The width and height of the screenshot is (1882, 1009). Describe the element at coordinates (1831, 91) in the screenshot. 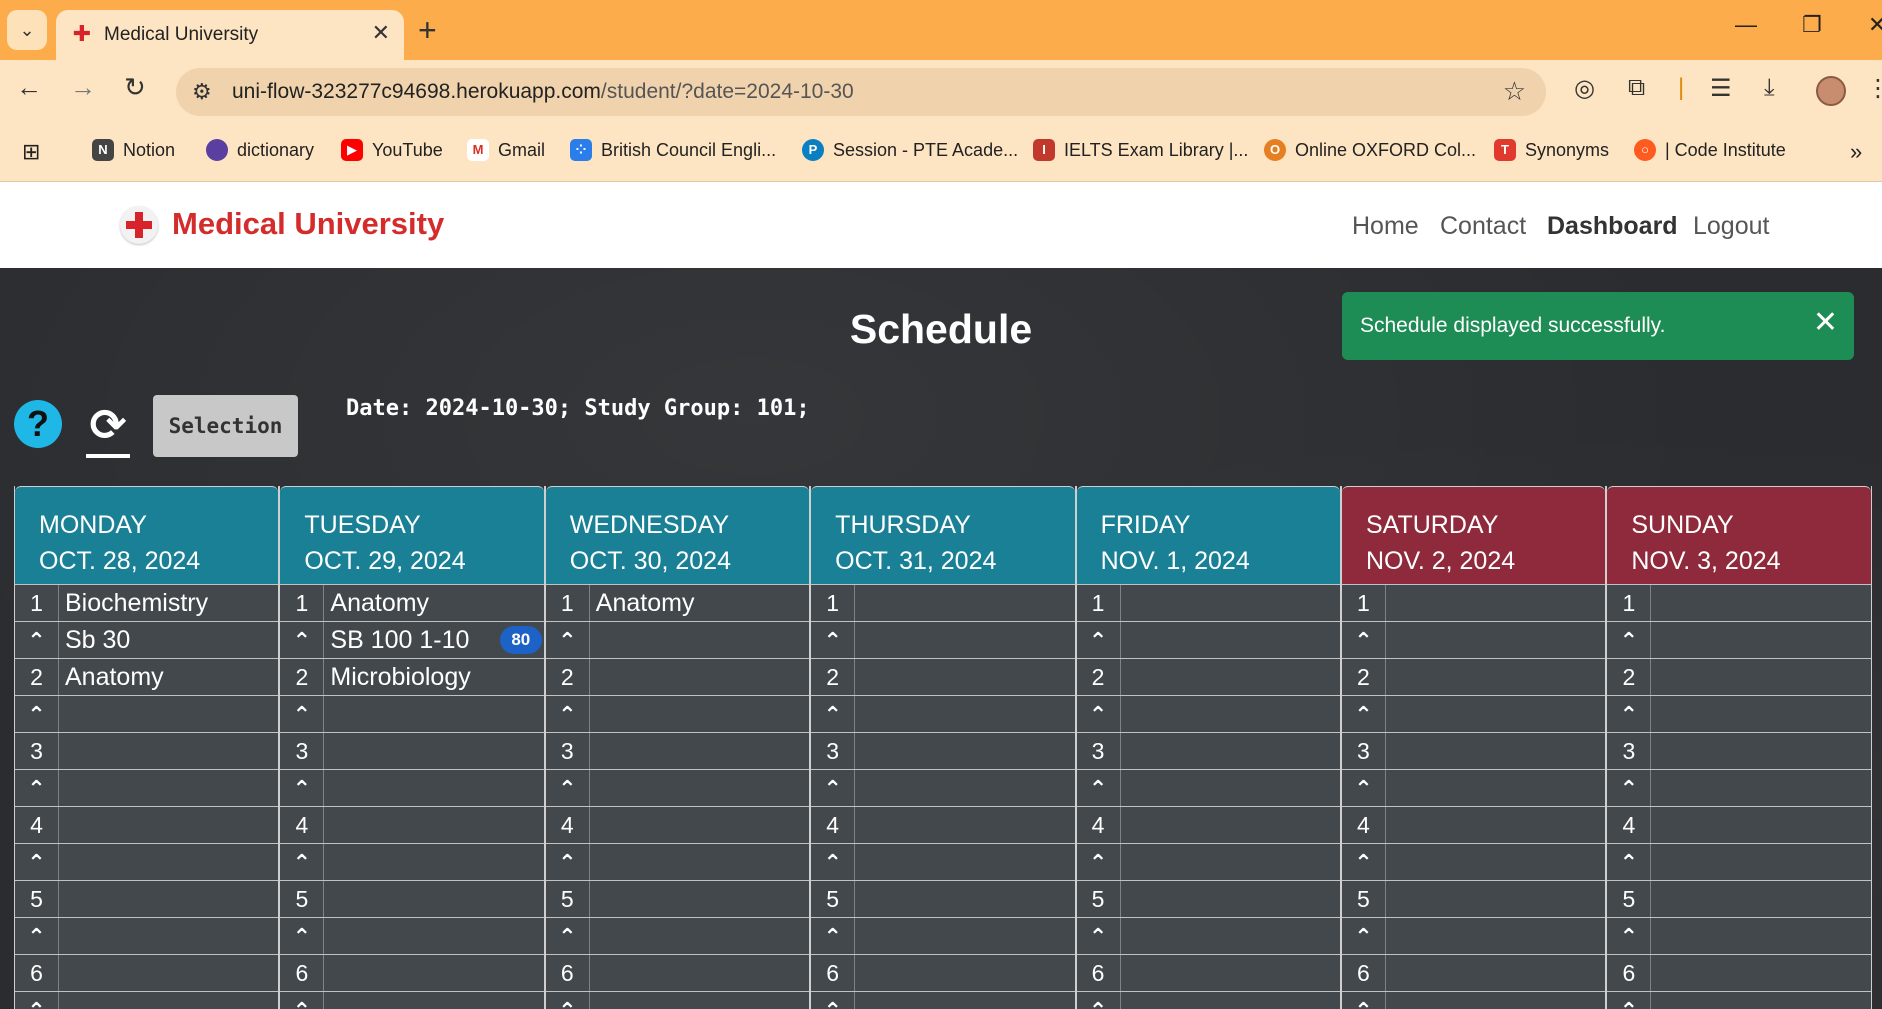

I see `profile-avatar` at that location.